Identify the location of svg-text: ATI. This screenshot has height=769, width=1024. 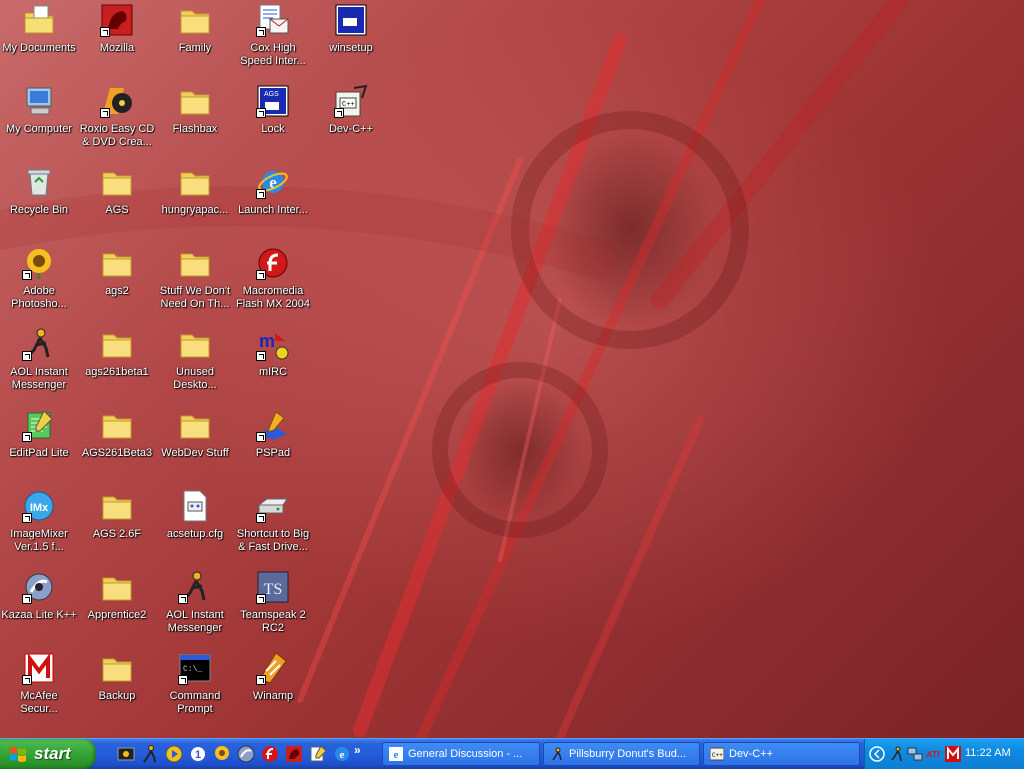
(932, 755).